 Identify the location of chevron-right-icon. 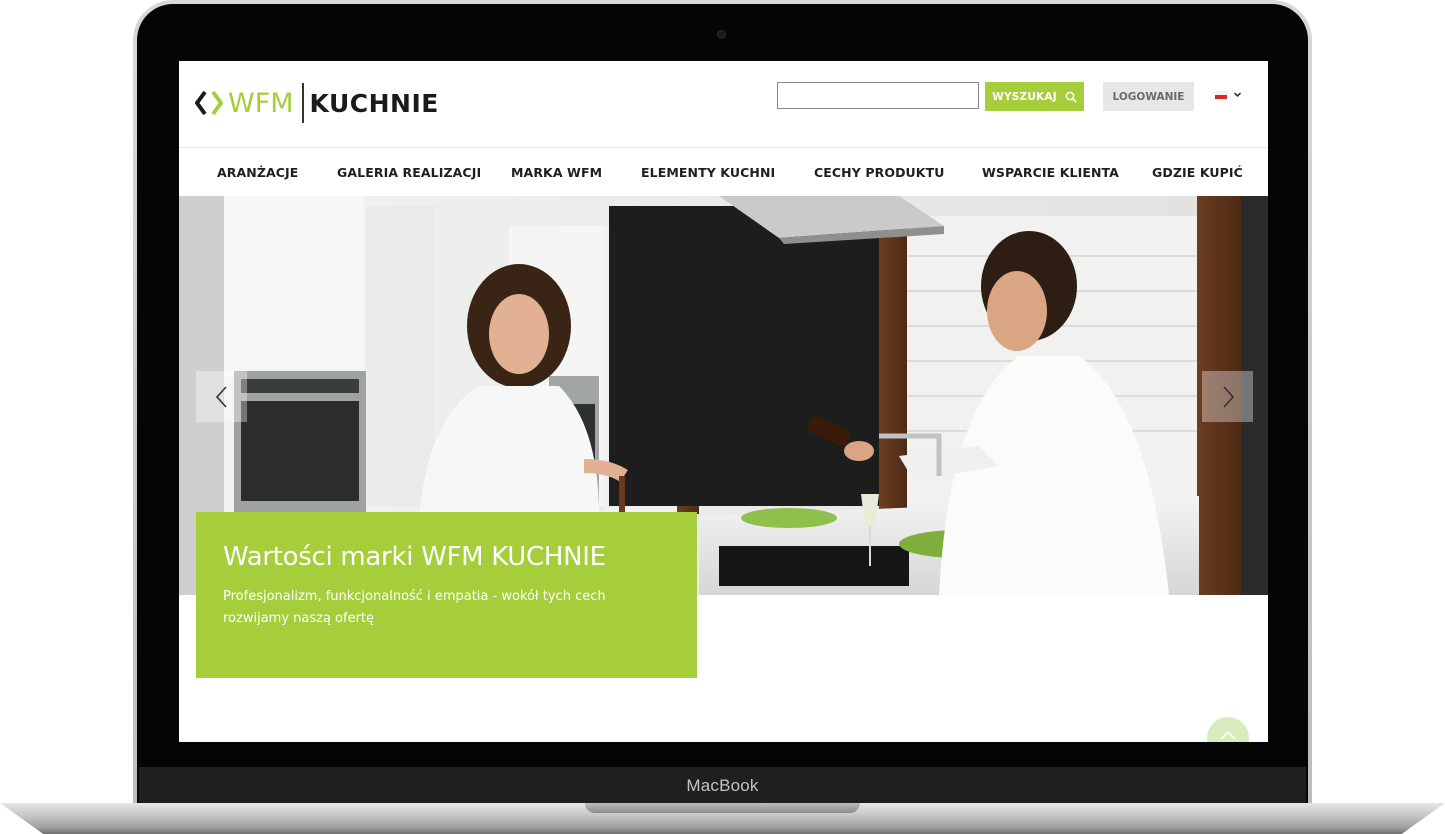
(1228, 396).